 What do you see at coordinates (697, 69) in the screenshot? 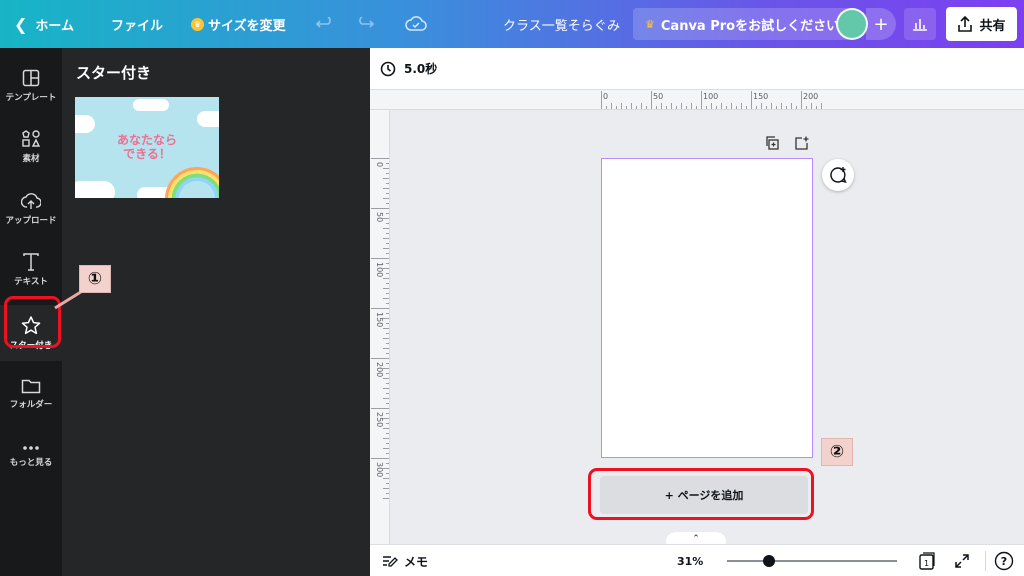
I see `duration-bar: 5.0秒` at bounding box center [697, 69].